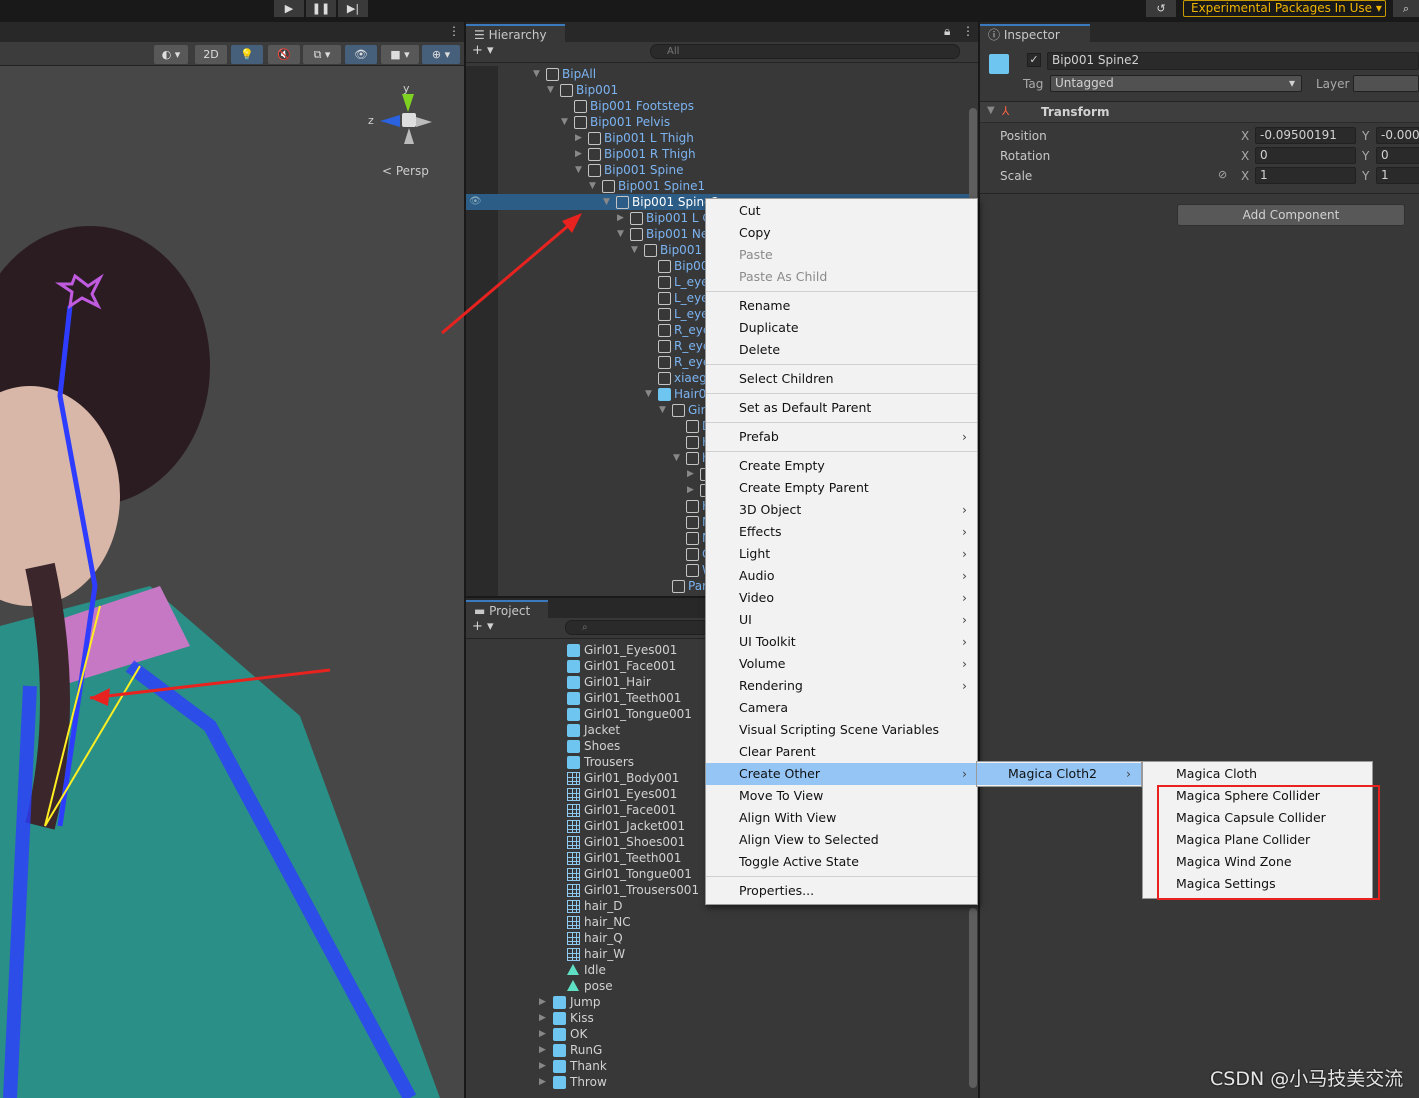 The height and width of the screenshot is (1098, 1419). Describe the element at coordinates (841, 488) in the screenshot. I see `menu-item-create-empty-parent: Create Empty Parent` at that location.